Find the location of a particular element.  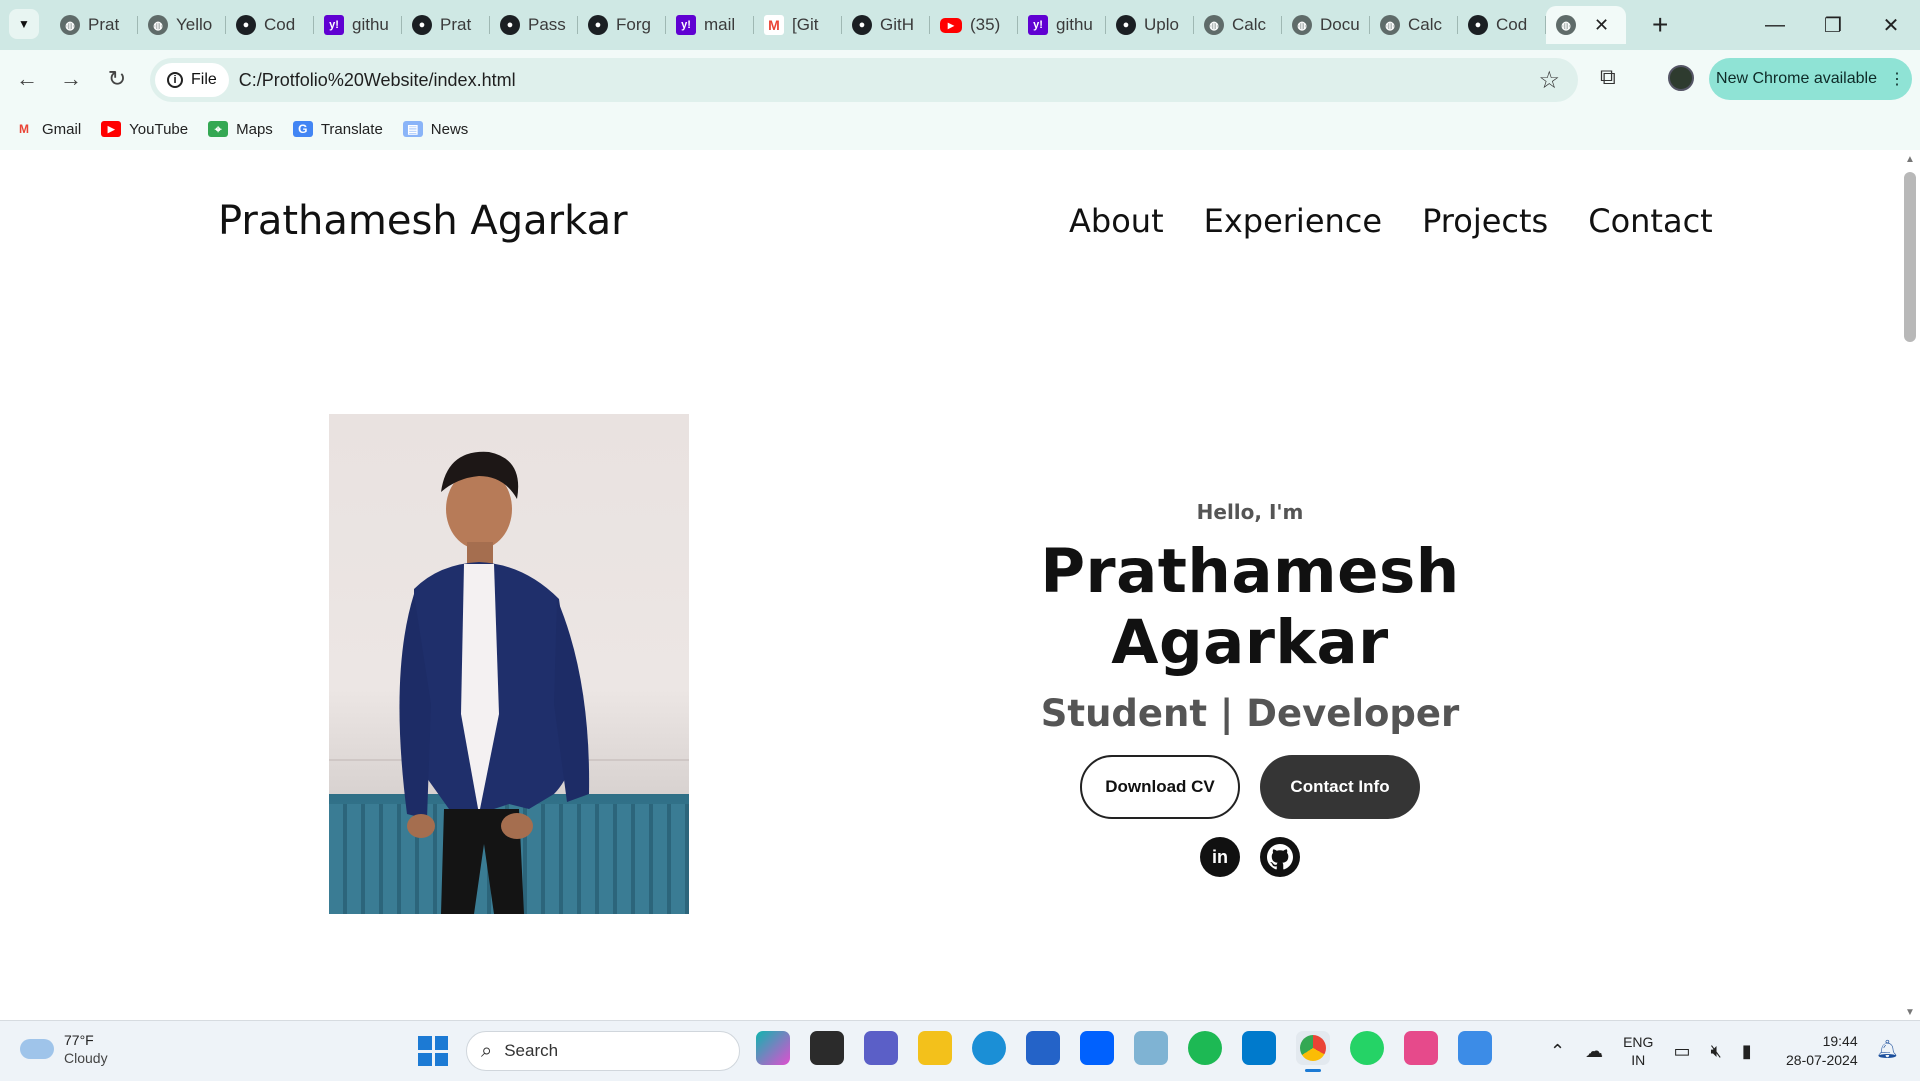

site-info-chip: i File is located at coordinates (192, 80).